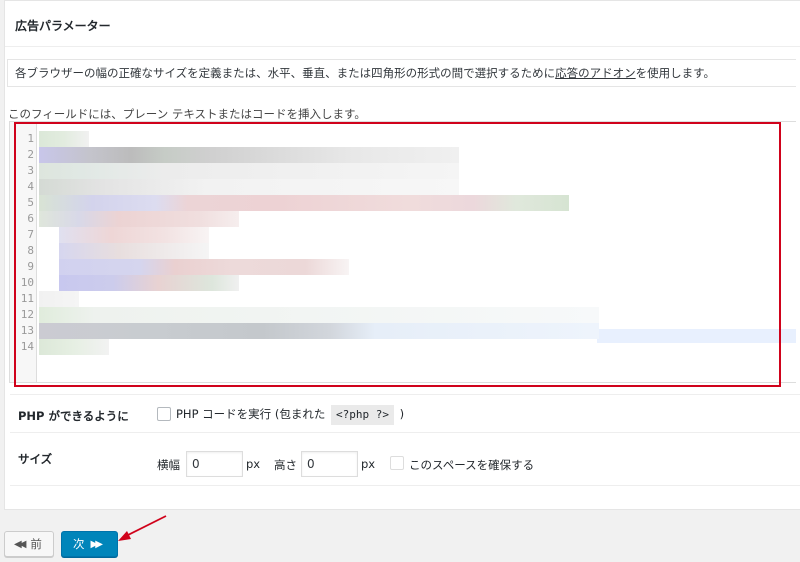 This screenshot has width=800, height=562. What do you see at coordinates (30, 138) in the screenshot?
I see `line-number: 1` at bounding box center [30, 138].